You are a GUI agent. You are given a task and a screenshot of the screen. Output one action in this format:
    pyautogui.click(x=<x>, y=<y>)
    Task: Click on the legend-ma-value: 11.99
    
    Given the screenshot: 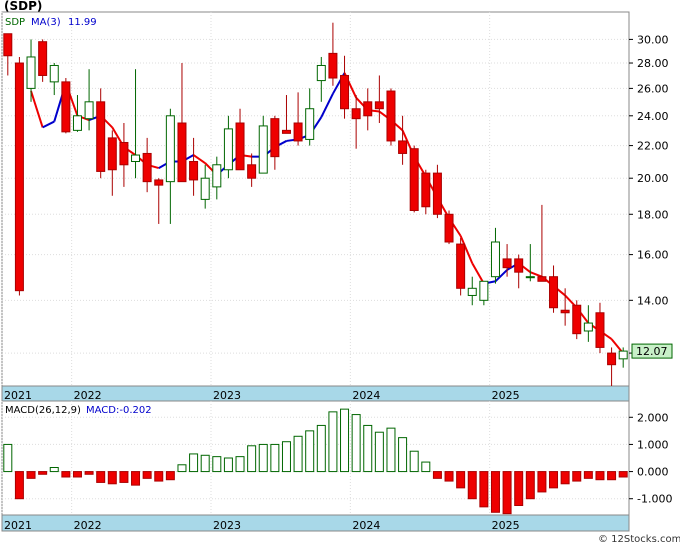 What is the action you would take?
    pyautogui.click(x=82, y=22)
    